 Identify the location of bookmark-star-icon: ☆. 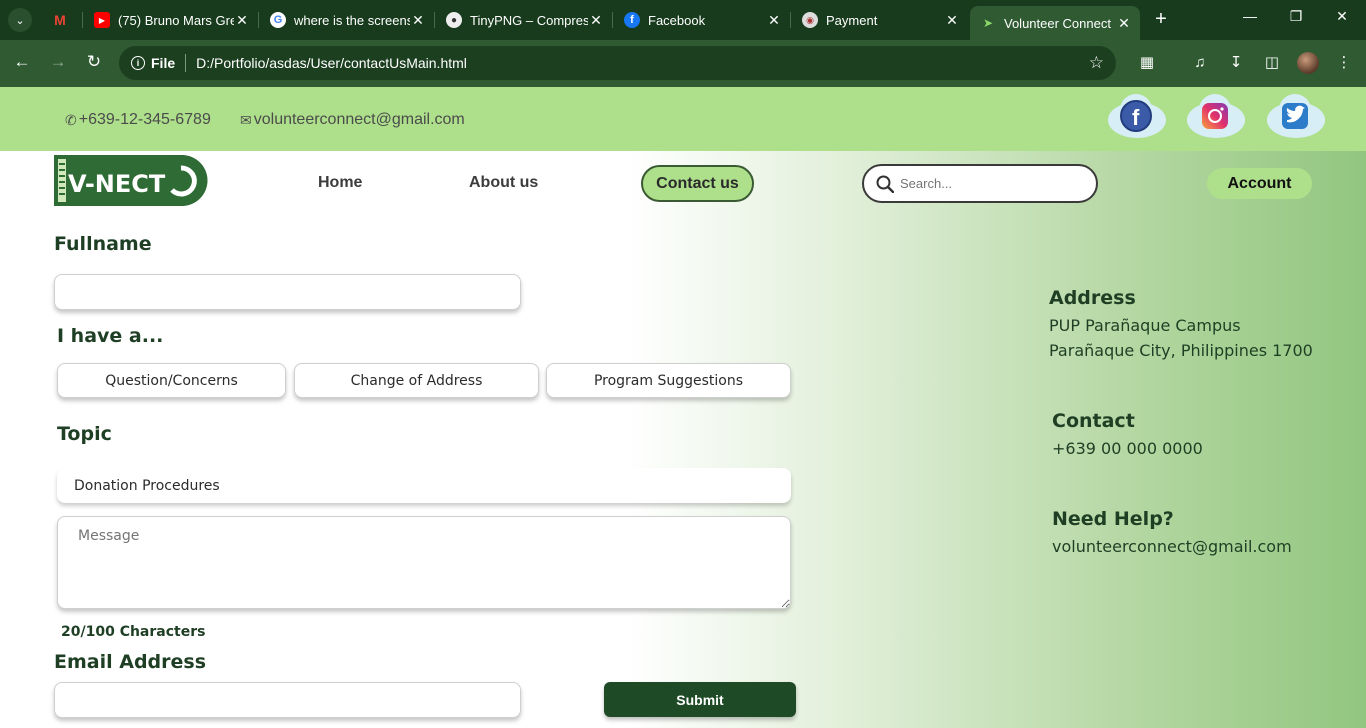
(1096, 63).